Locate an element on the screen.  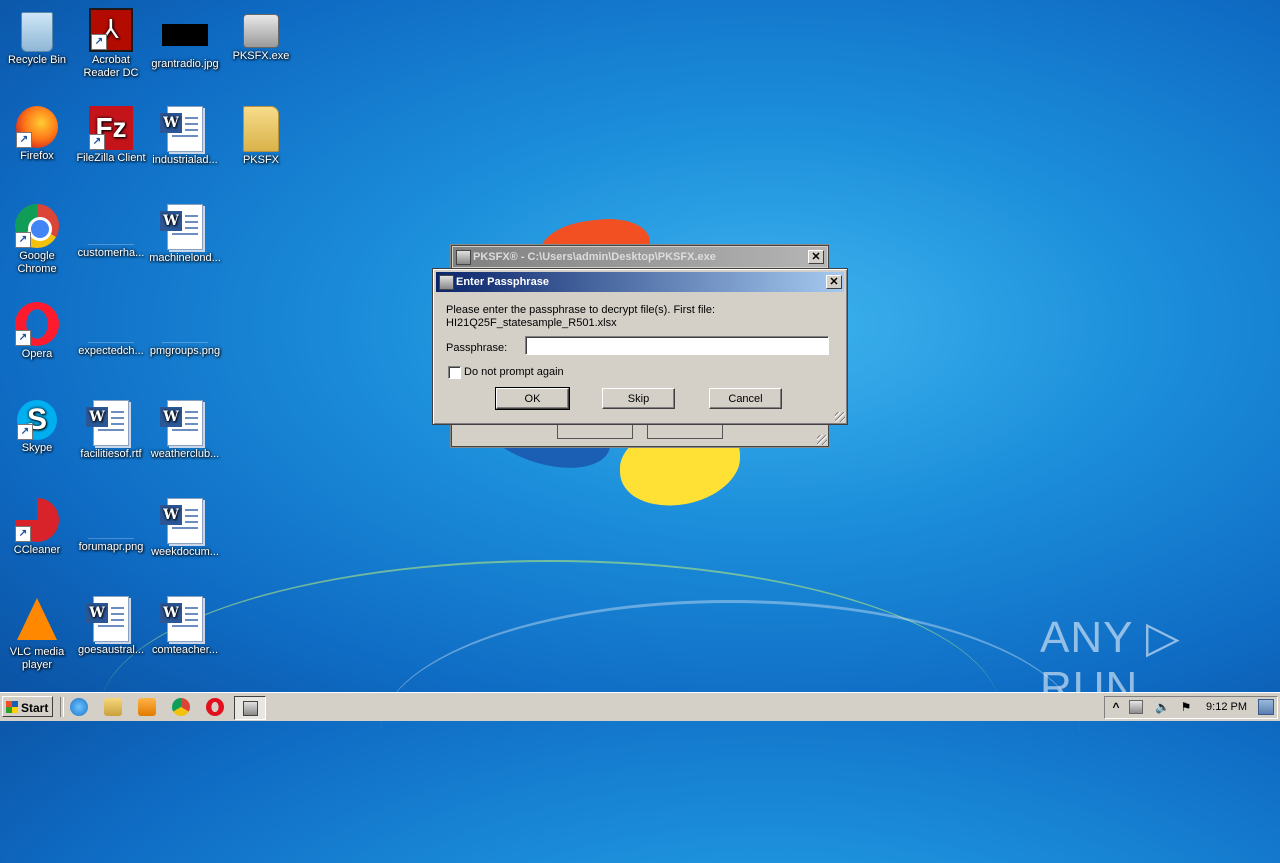
start-button: Start is located at coordinates (27, 706).